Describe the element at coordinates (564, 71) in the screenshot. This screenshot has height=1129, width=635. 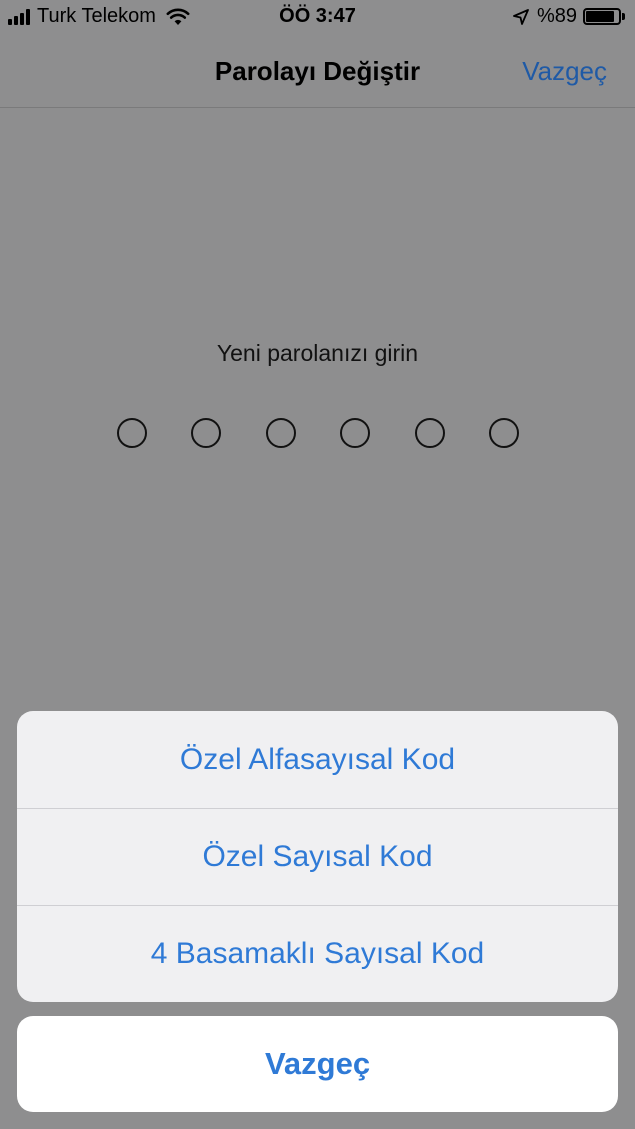
I see `nav-cancel-button: Vazgeç` at that location.